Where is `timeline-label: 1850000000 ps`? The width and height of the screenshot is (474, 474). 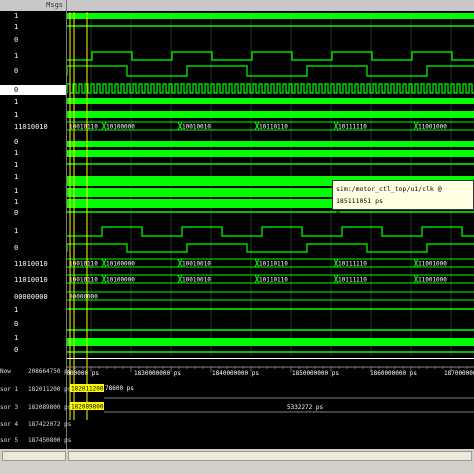 timeline-label: 1850000000 ps is located at coordinates (315, 373).